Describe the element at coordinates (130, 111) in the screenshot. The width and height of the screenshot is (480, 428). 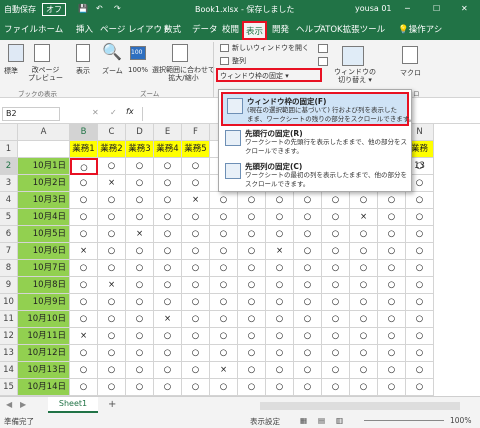
I see `insert-function-icon: fx` at that location.